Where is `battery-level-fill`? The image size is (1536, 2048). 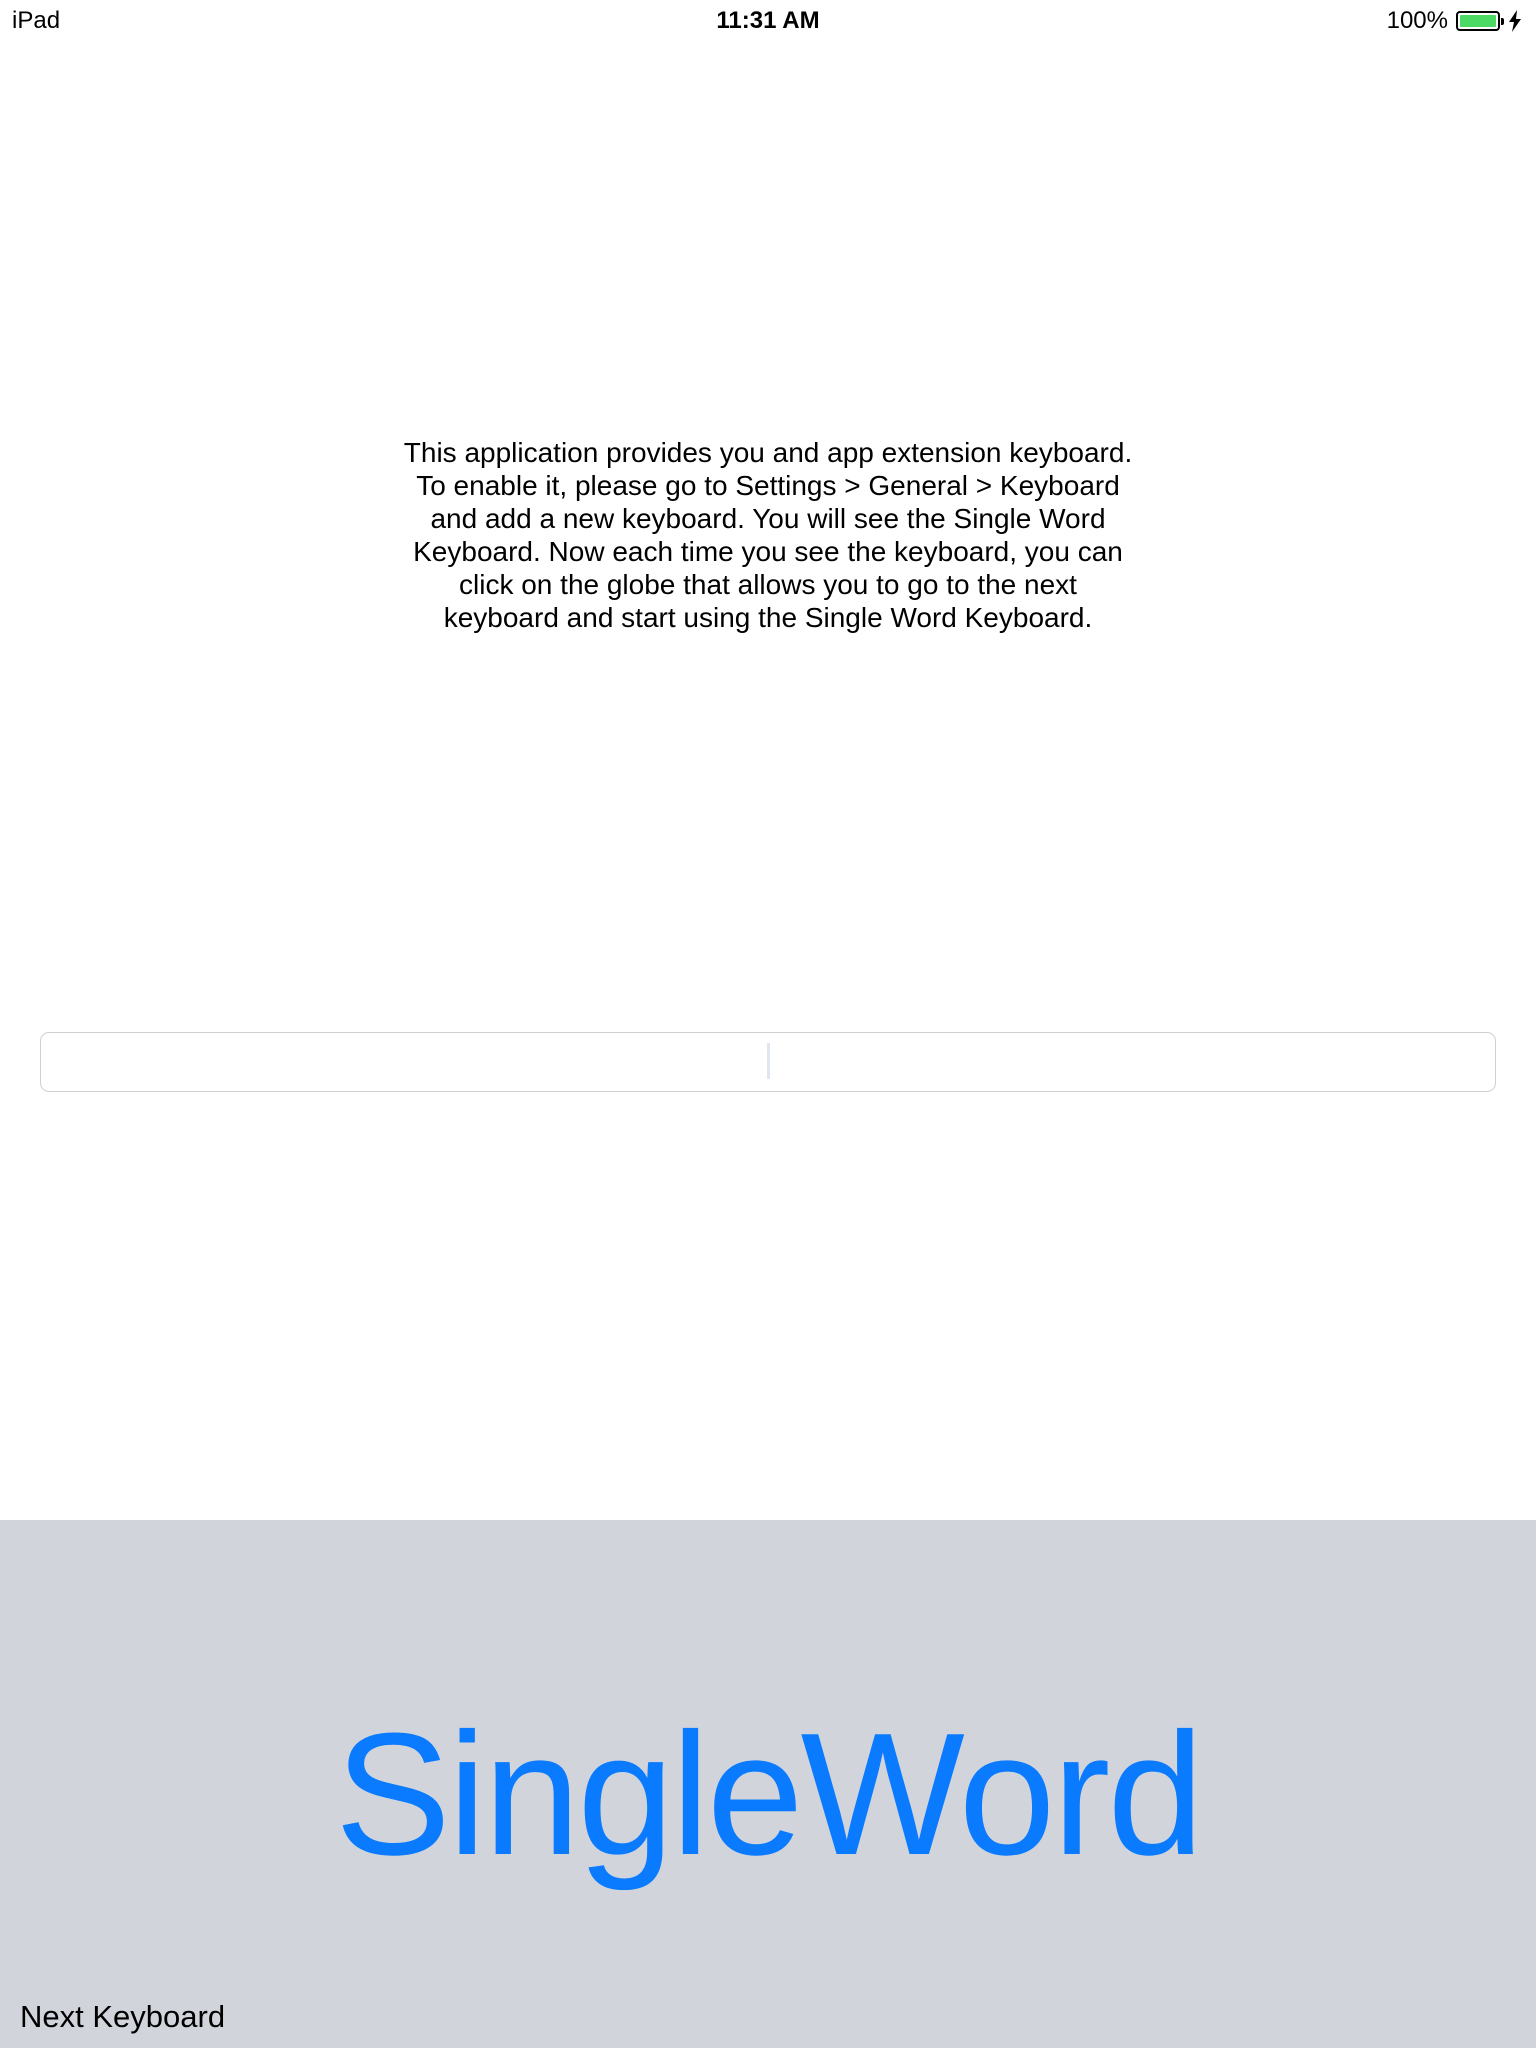 battery-level-fill is located at coordinates (1478, 21).